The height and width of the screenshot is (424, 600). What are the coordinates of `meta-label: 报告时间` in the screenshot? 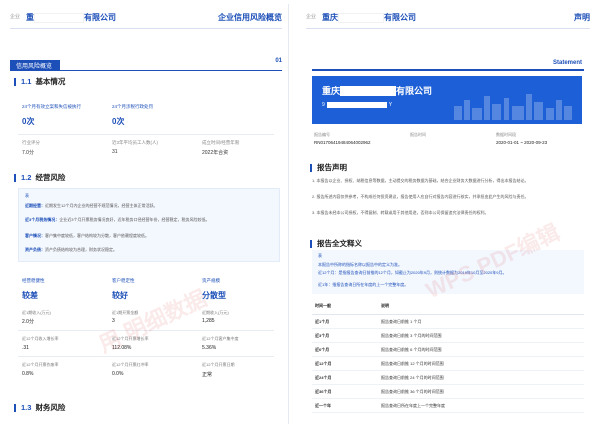 It's located at (418, 134).